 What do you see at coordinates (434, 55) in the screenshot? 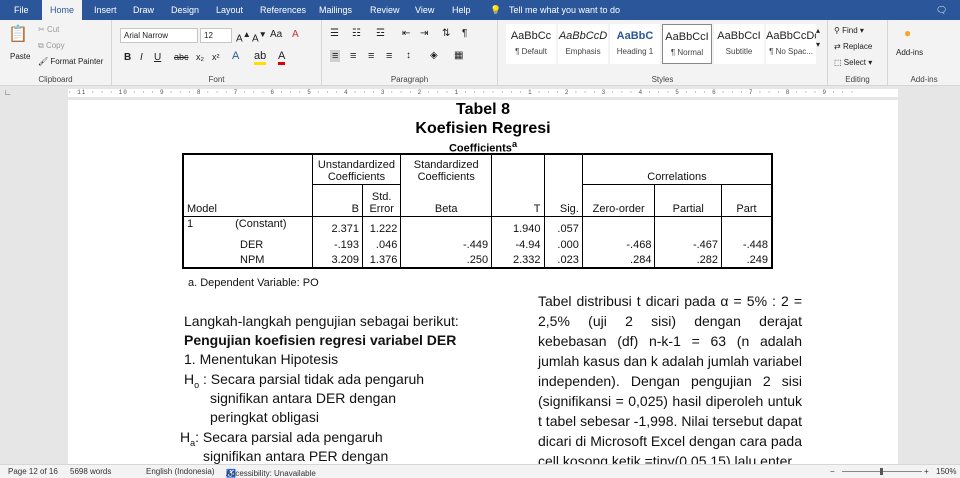
I see `shading-icon: ◈` at bounding box center [434, 55].